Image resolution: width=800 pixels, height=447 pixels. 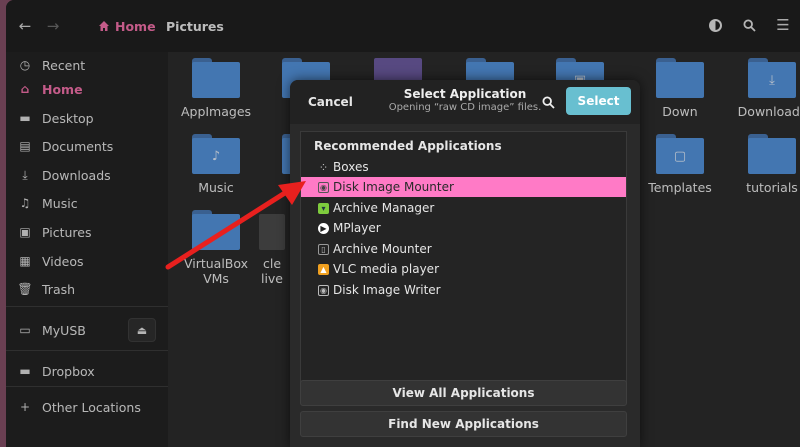 What do you see at coordinates (59, 289) in the screenshot?
I see `sidebar-item-label: Trash` at bounding box center [59, 289].